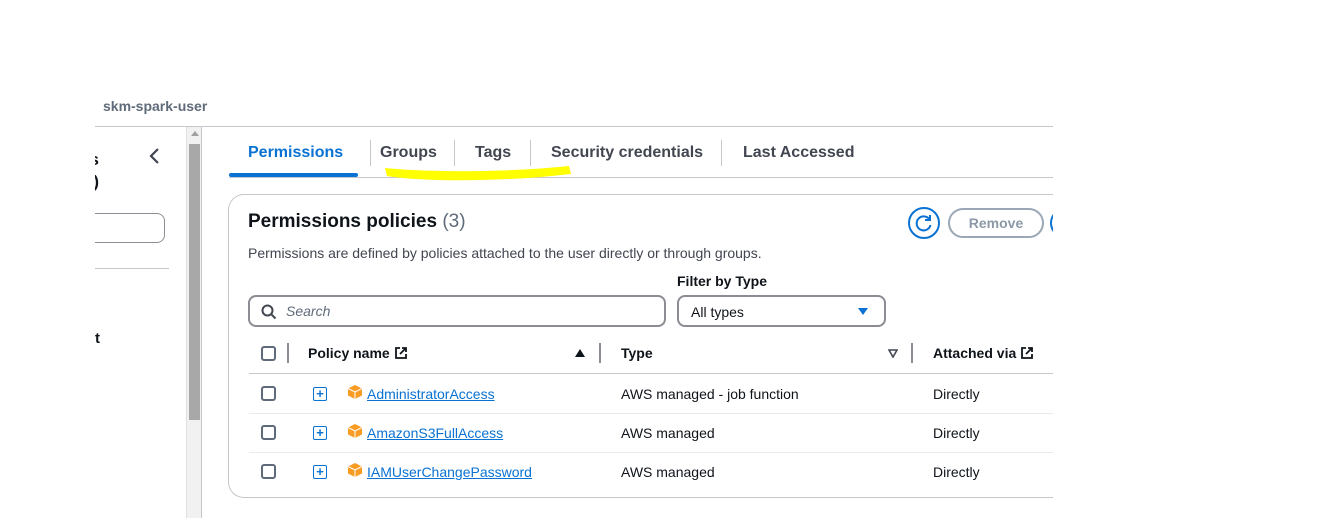  I want to click on type-filter-value: All types, so click(717, 312).